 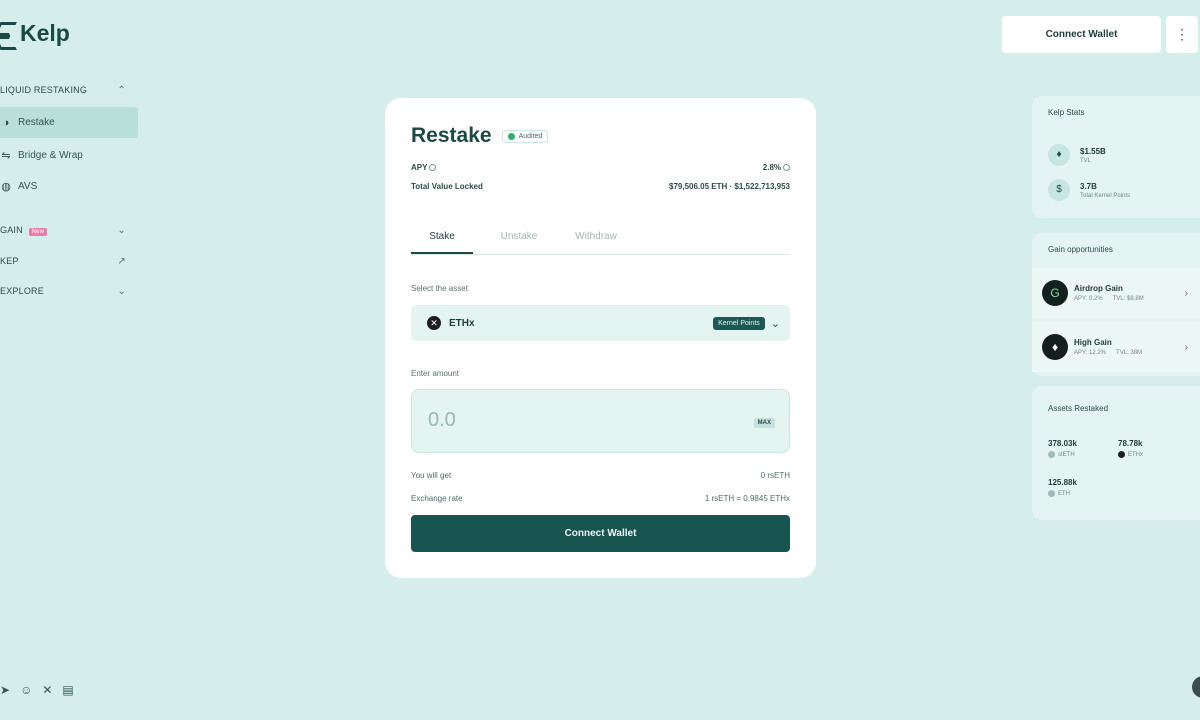 What do you see at coordinates (1066, 112) in the screenshot?
I see `kelp-stats-title: Kelp Stats` at bounding box center [1066, 112].